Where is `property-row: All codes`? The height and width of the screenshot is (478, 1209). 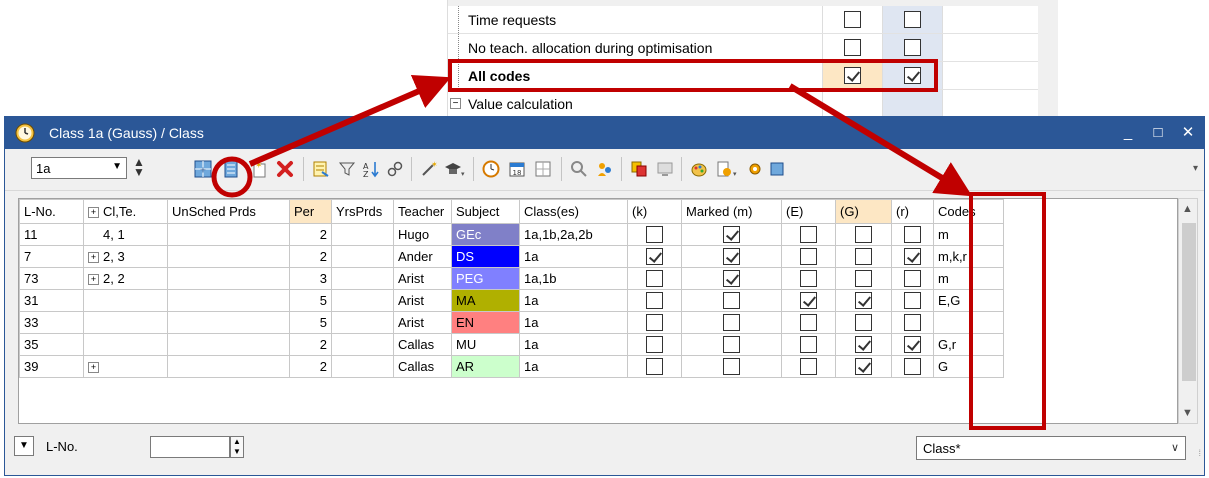
property-row: All codes is located at coordinates (753, 76).